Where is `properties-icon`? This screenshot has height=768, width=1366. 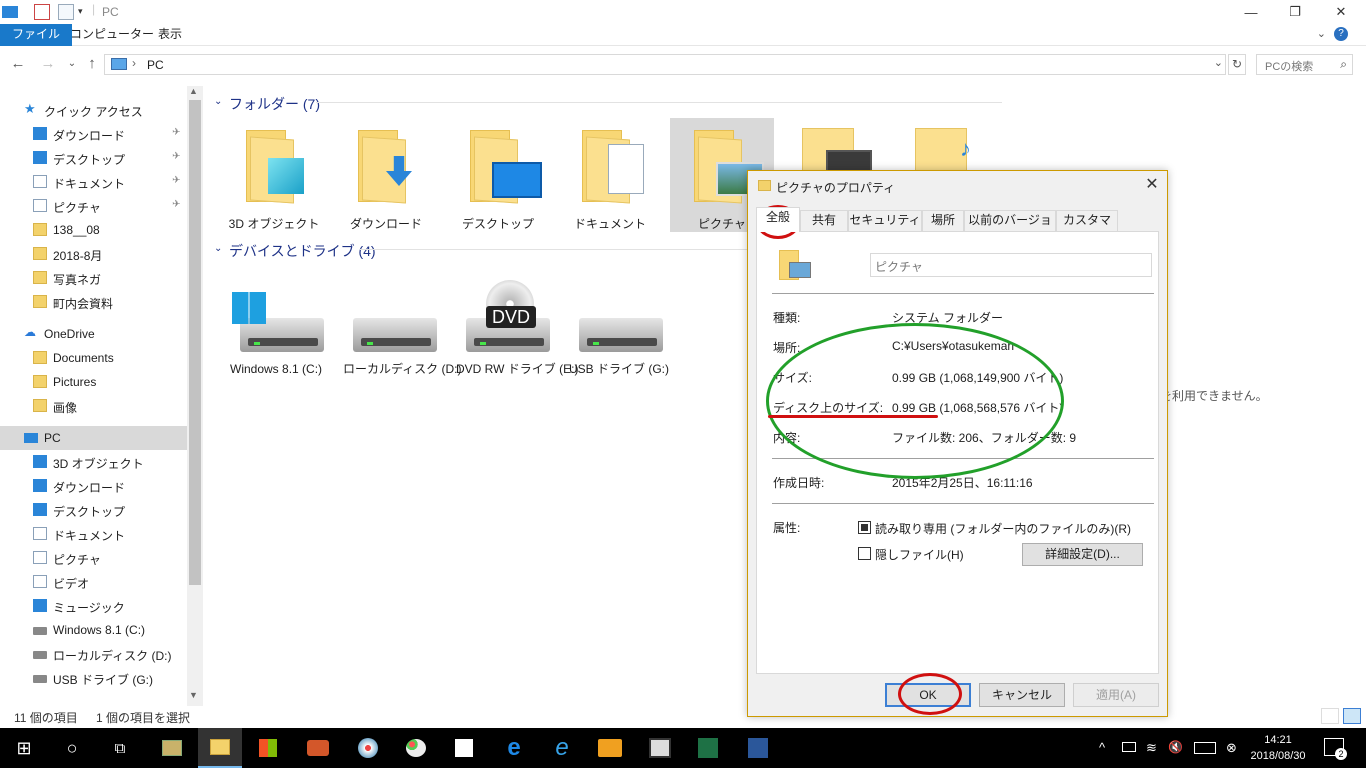 properties-icon is located at coordinates (42, 12).